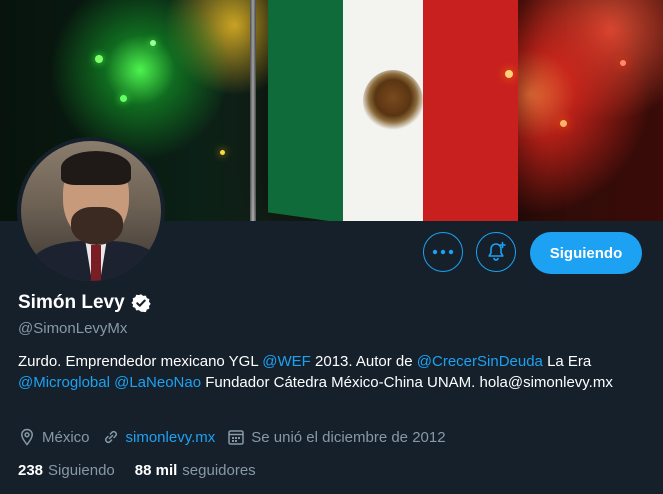 The width and height of the screenshot is (663, 494). What do you see at coordinates (156, 470) in the screenshot?
I see `followers-count: 88 mil` at bounding box center [156, 470].